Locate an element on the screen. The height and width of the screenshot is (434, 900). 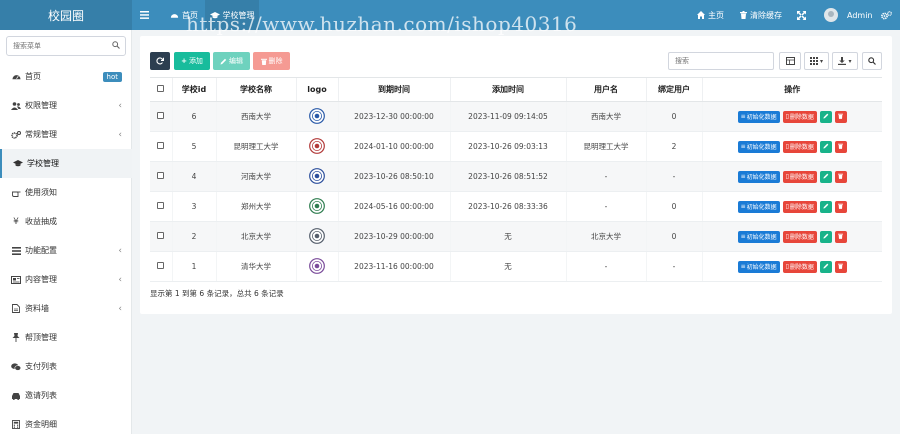
table-search-input is located at coordinates (721, 61).